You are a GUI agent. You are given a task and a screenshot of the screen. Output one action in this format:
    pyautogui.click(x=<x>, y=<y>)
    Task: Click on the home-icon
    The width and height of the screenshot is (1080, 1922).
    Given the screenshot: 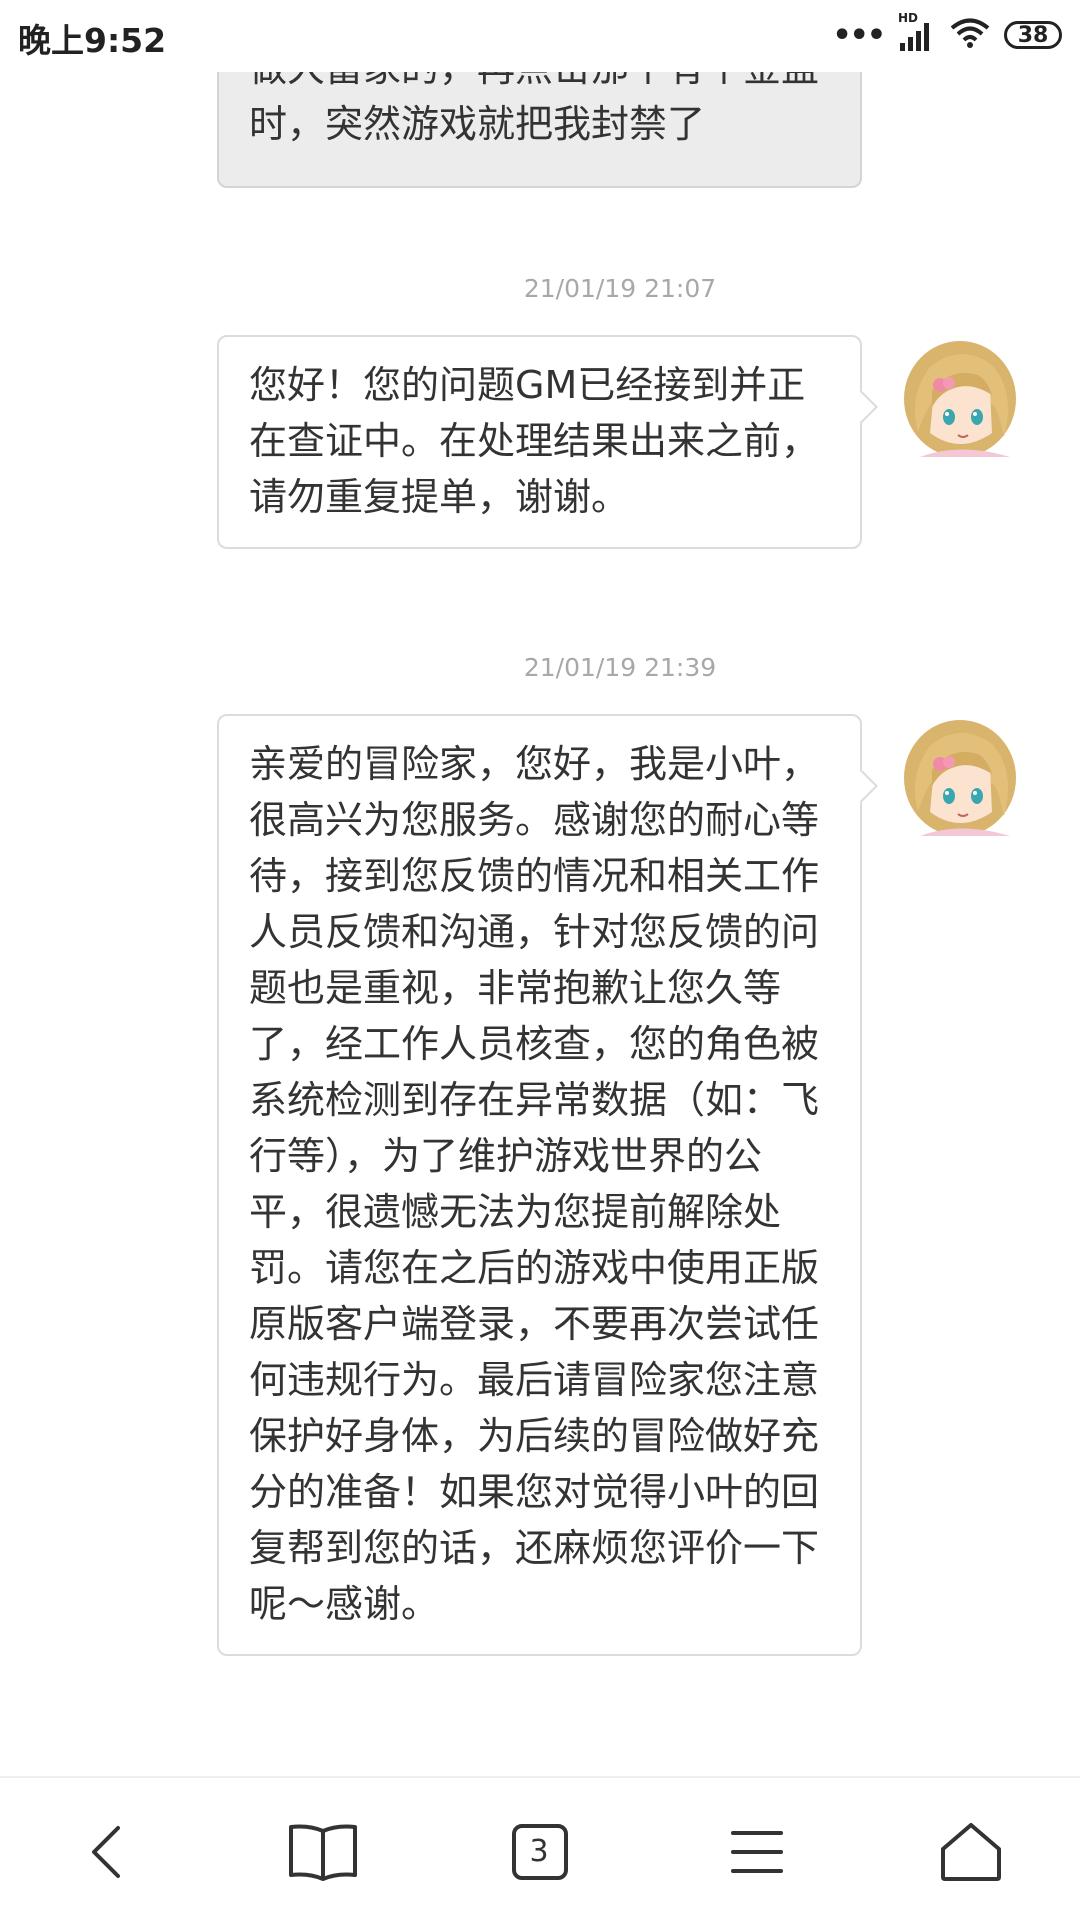 What is the action you would take?
    pyautogui.click(x=971, y=1852)
    